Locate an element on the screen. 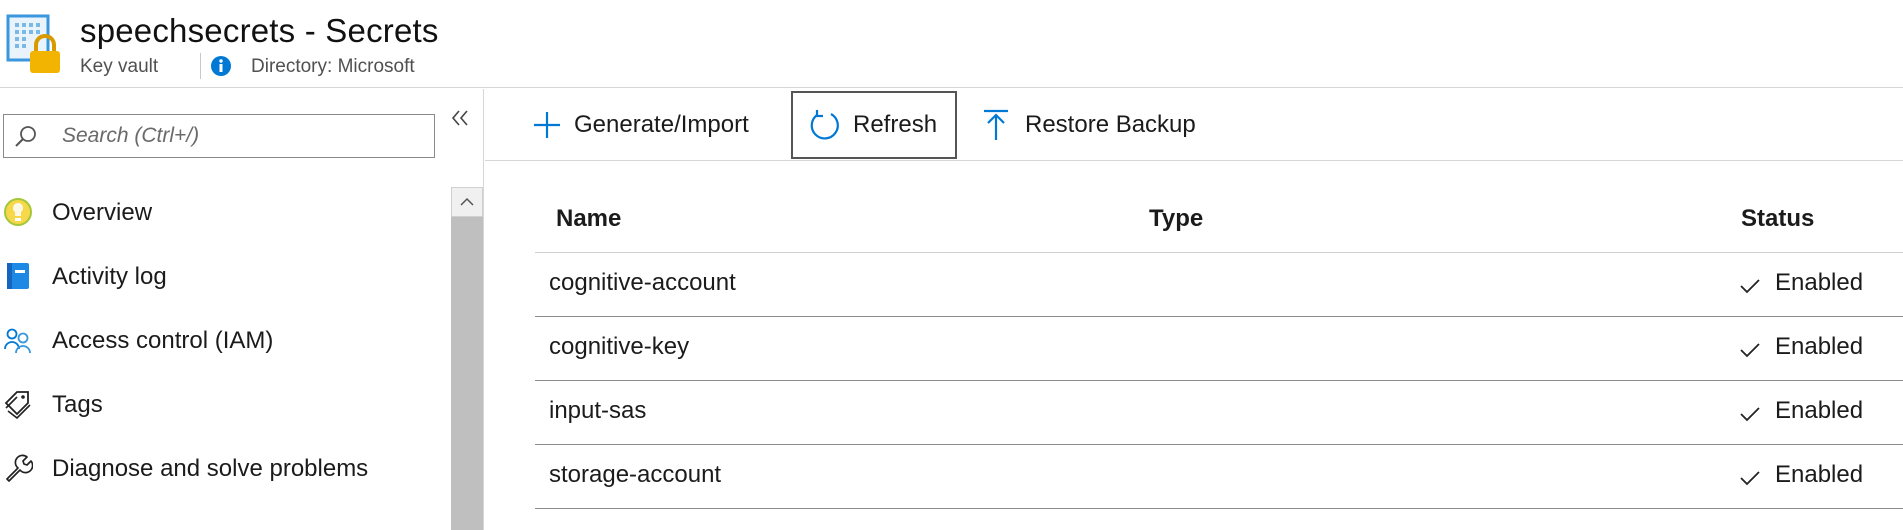 This screenshot has height=530, width=1903. wrench-icon is located at coordinates (19, 468).